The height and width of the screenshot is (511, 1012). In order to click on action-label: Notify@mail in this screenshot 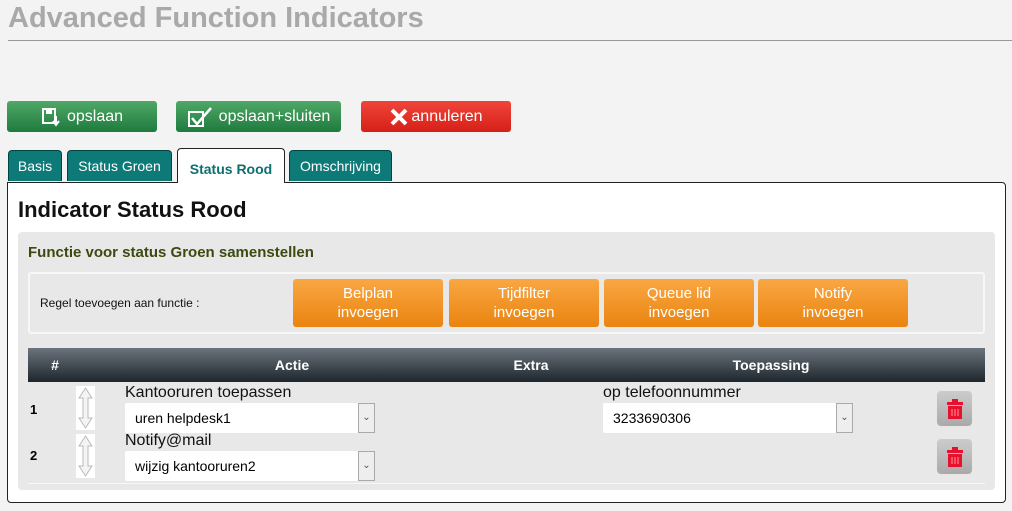, I will do `click(168, 440)`.